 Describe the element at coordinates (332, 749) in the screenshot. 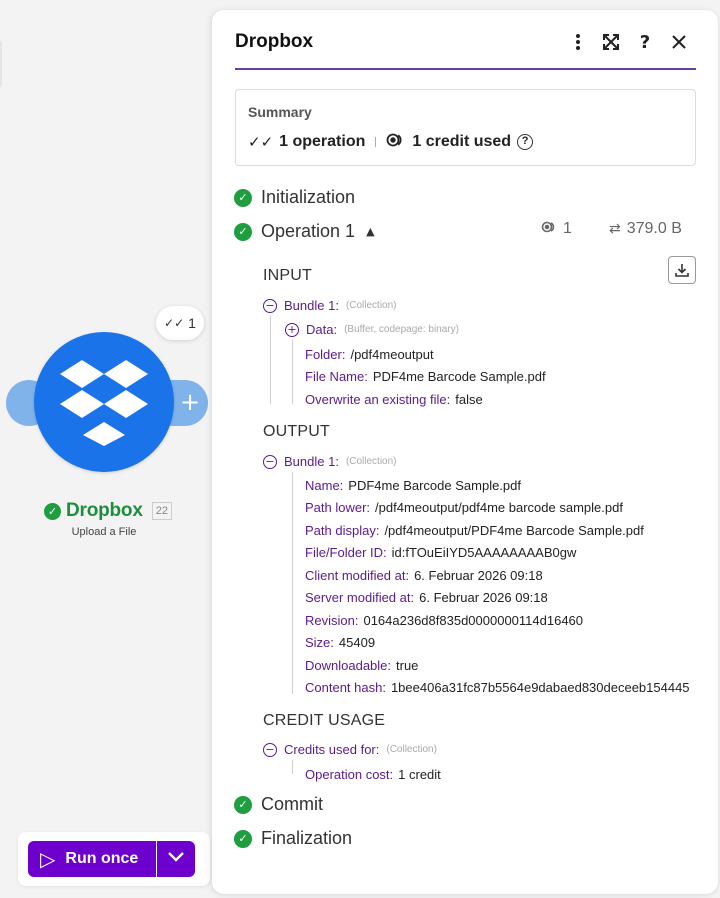

I see `node-key: Credits used for:` at that location.